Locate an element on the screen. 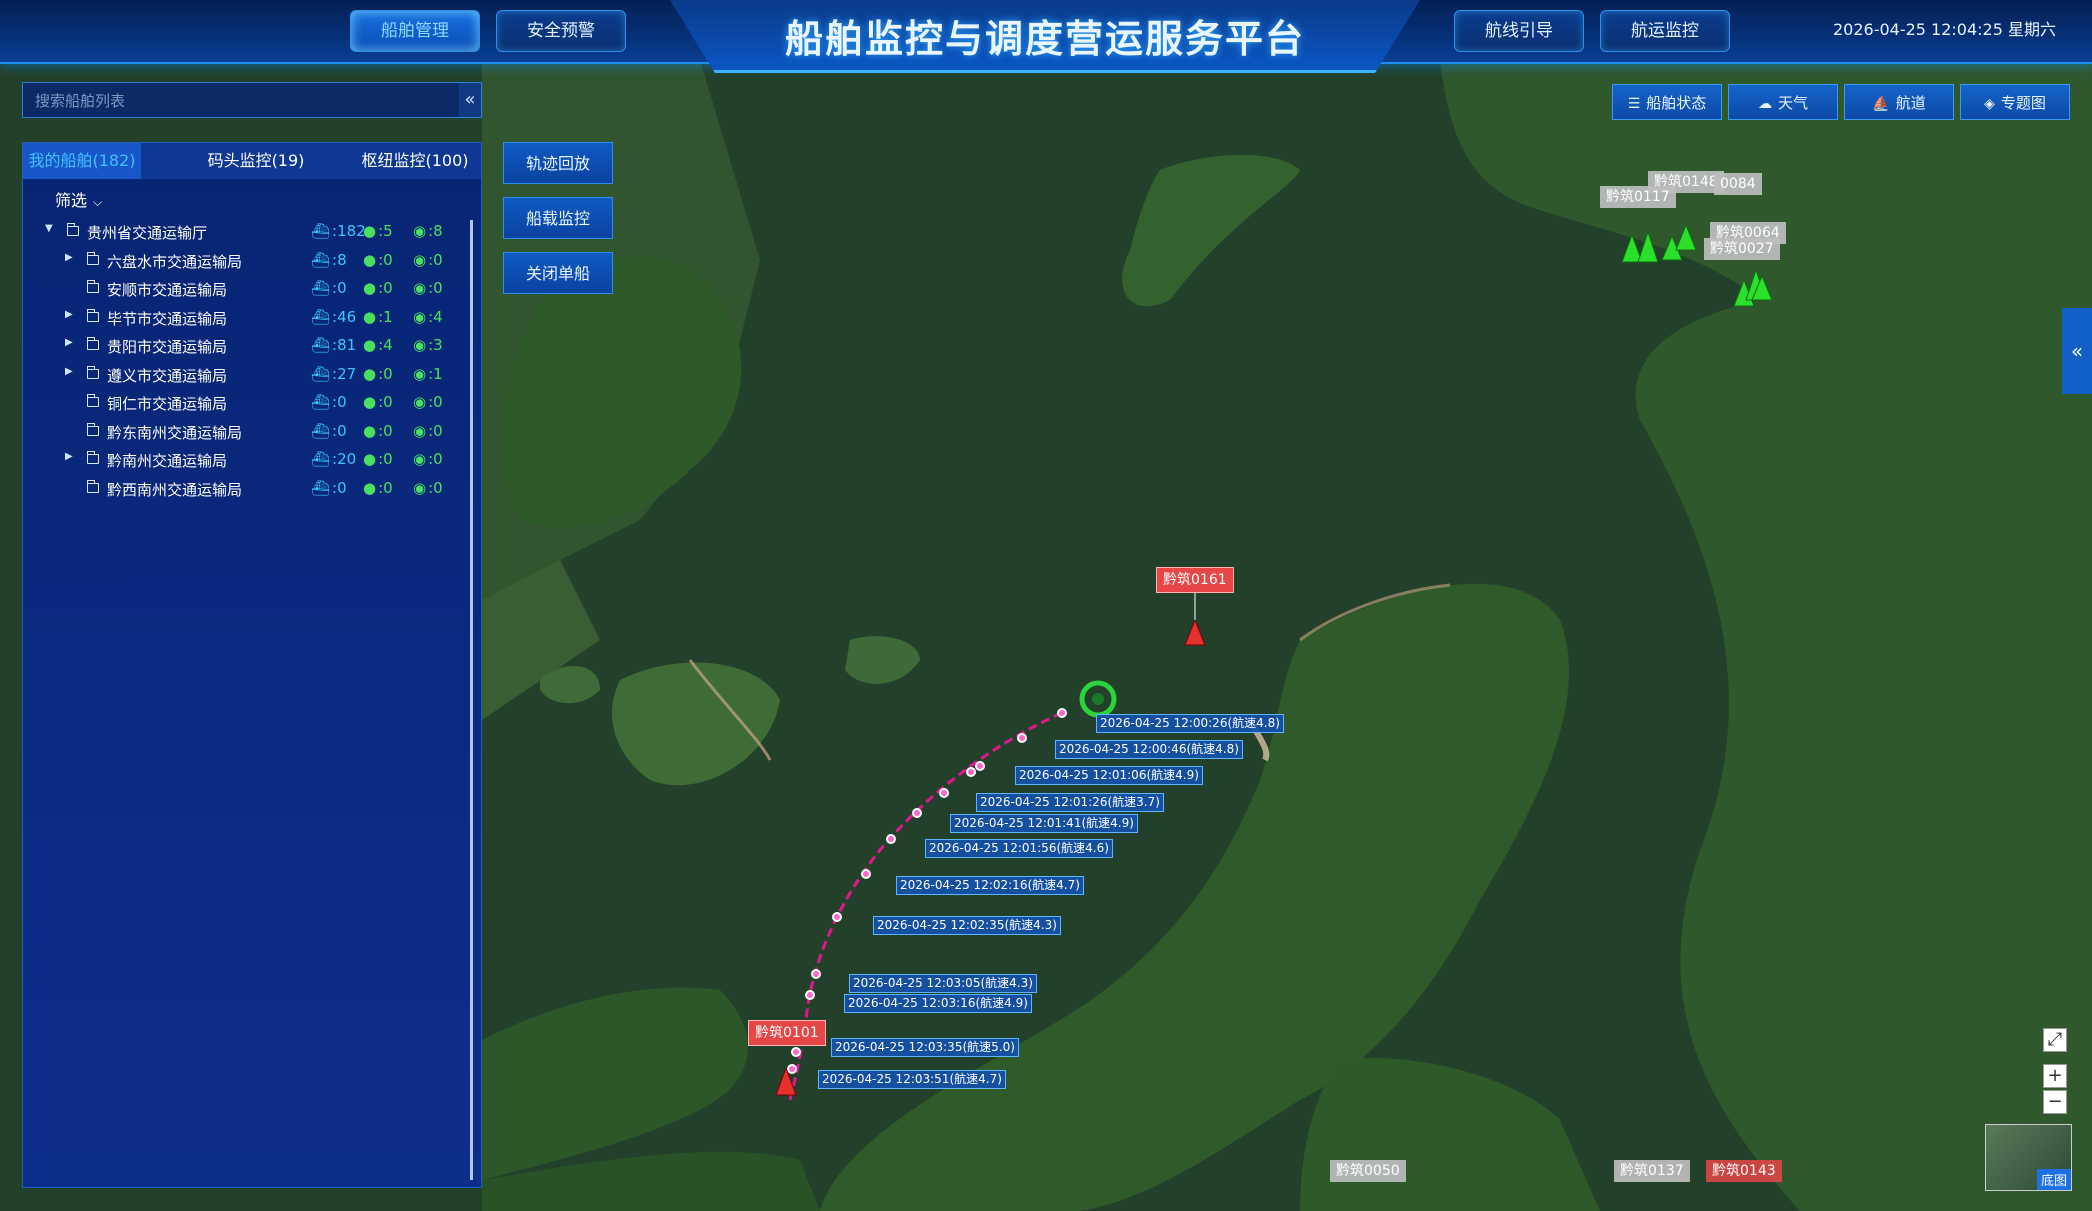 This screenshot has height=1211, width=2092. tree-row: ▶ 毕节市交通运输局 ⛴:46 ●:1 ◉:4 is located at coordinates (243, 319).